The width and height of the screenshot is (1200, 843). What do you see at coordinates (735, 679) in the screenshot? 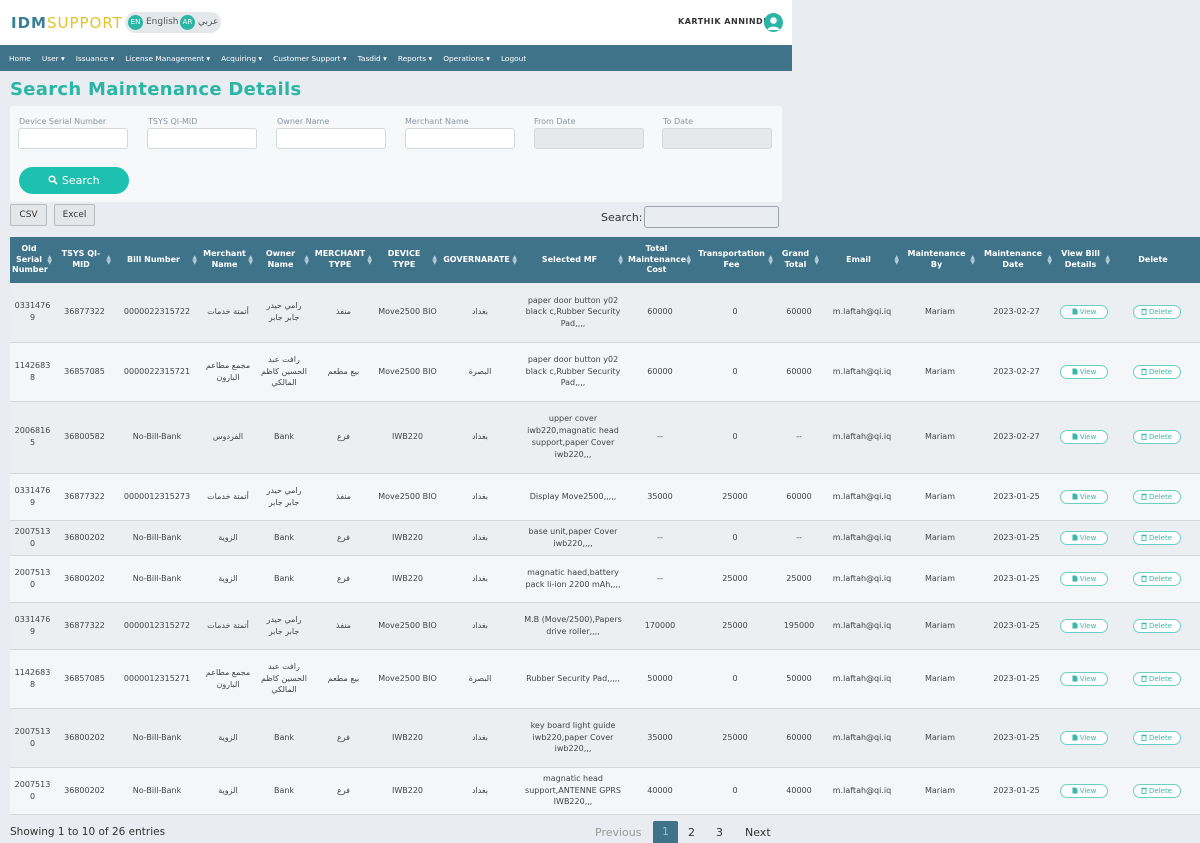
I see `transport-fee-cell: 0` at bounding box center [735, 679].